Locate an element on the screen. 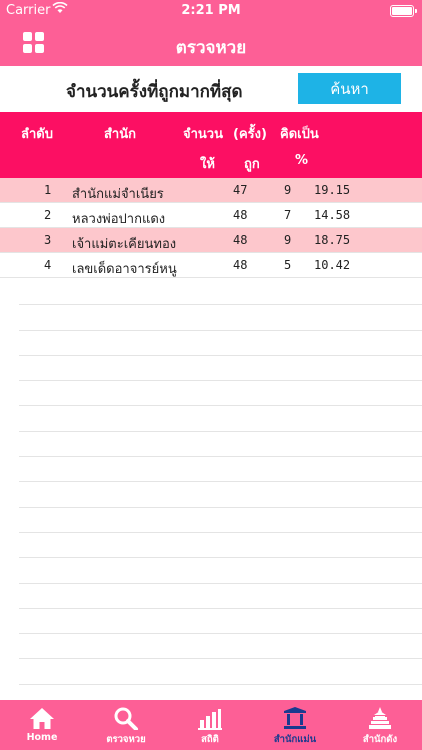 The height and width of the screenshot is (750, 422). search-icon is located at coordinates (126, 718).